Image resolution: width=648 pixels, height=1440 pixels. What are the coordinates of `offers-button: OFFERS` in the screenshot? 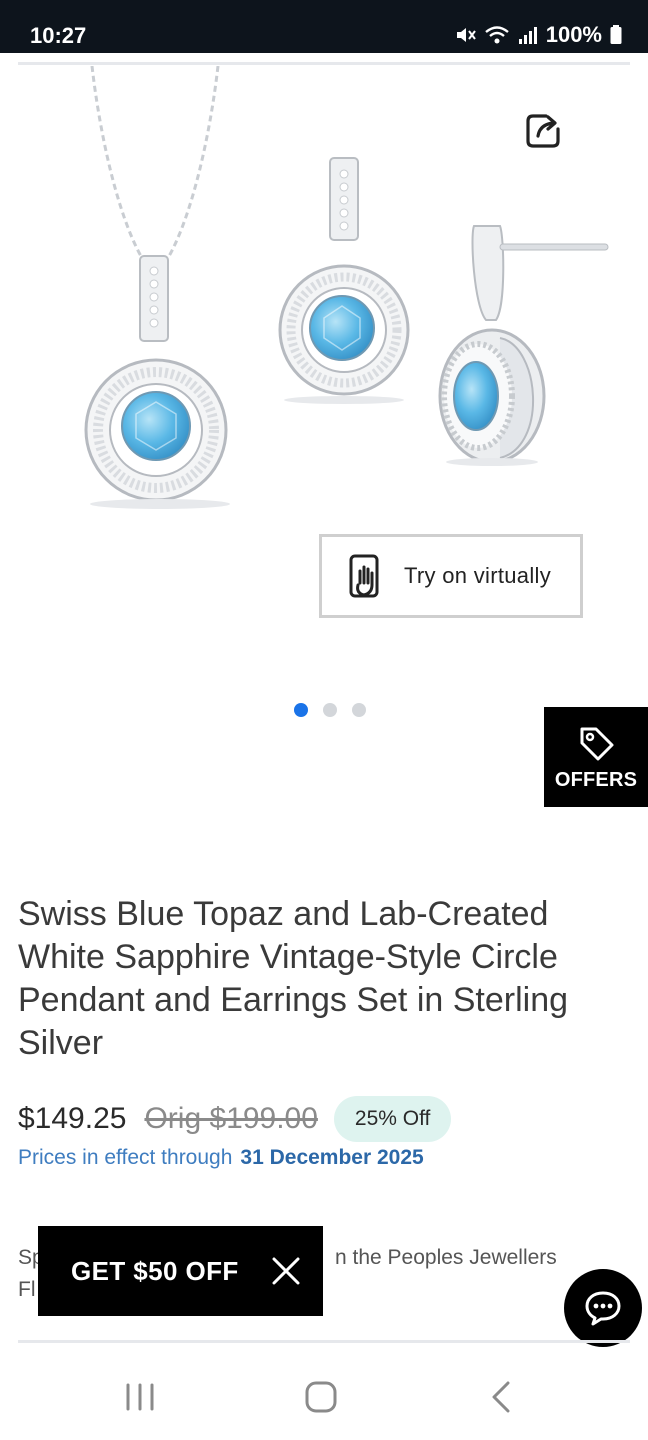 It's located at (596, 757).